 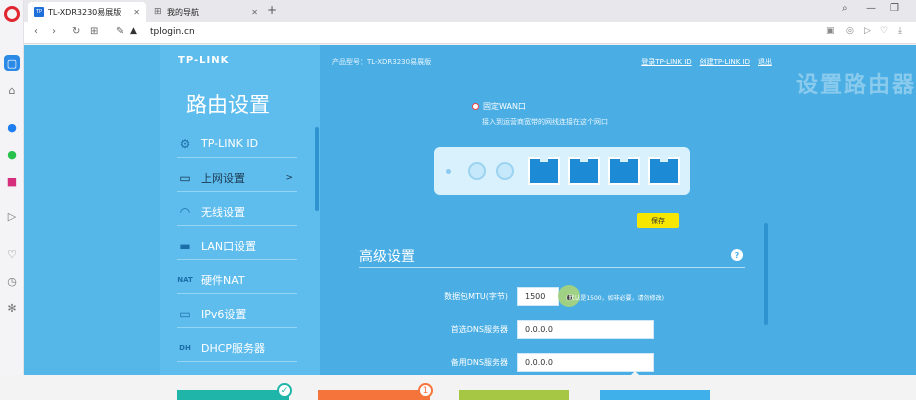 What do you see at coordinates (12, 14) in the screenshot?
I see `opera-logo-icon` at bounding box center [12, 14].